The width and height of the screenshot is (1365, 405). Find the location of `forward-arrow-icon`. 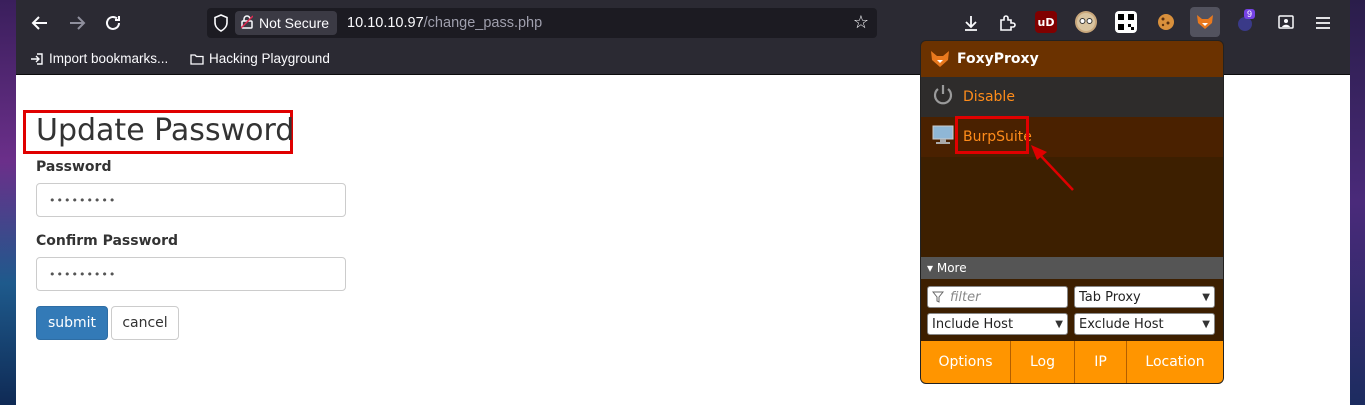

forward-arrow-icon is located at coordinates (78, 23).